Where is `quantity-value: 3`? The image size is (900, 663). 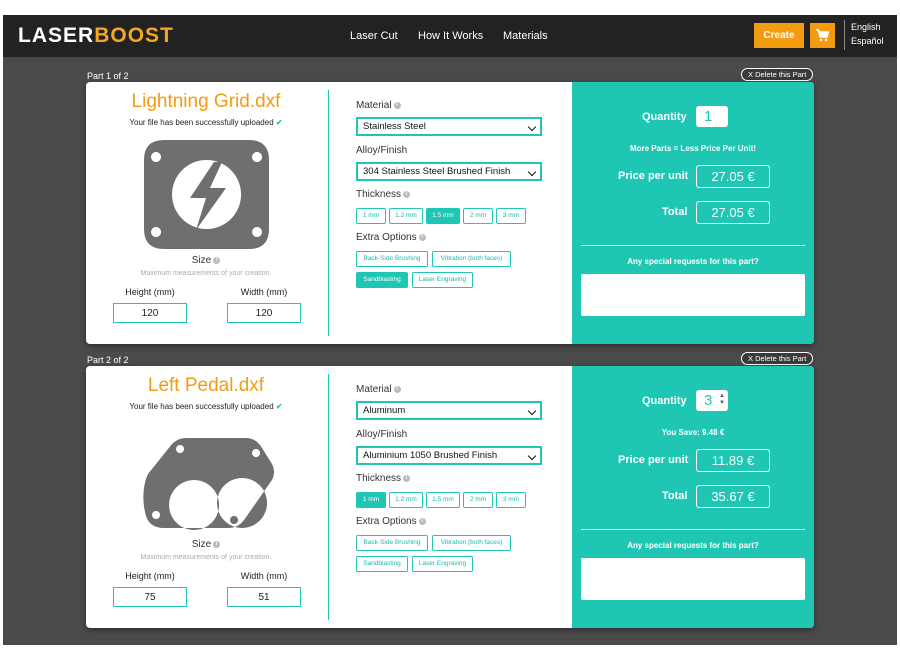
quantity-value: 3 is located at coordinates (708, 400).